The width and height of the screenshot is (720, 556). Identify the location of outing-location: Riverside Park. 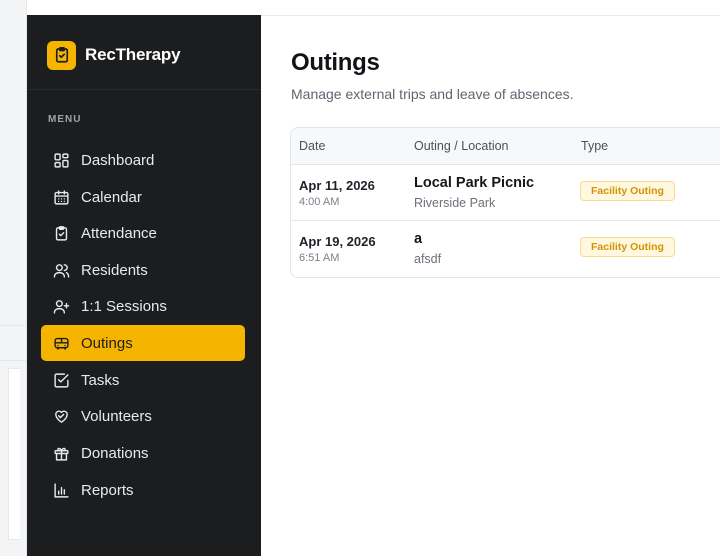
(455, 203).